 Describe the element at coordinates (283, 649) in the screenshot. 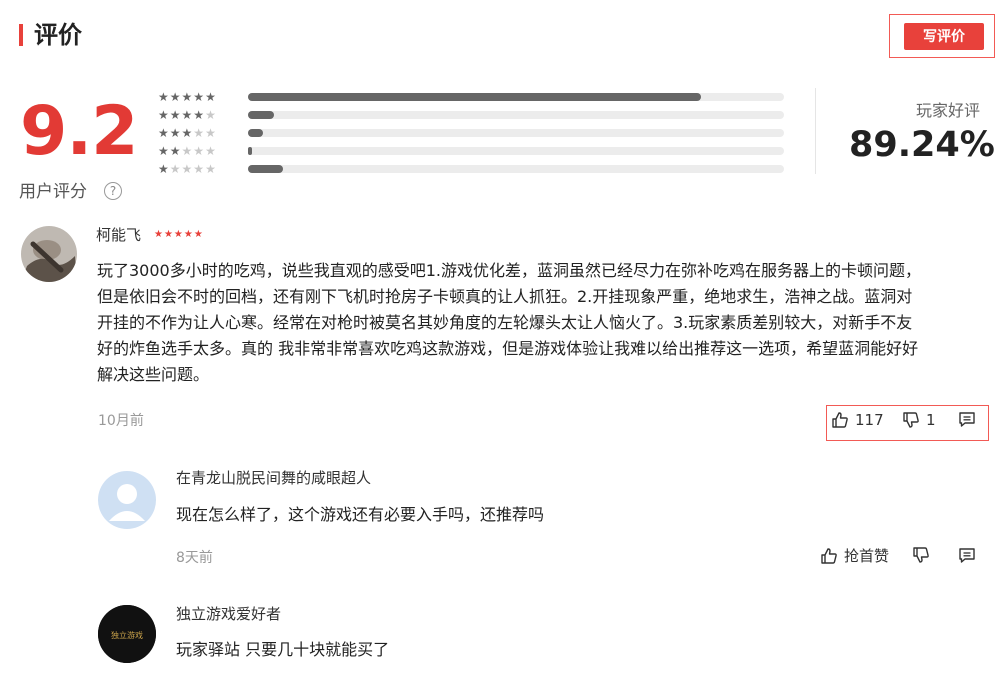

I see `reply-text: 玩家驿站 只要几十块就能买了` at that location.